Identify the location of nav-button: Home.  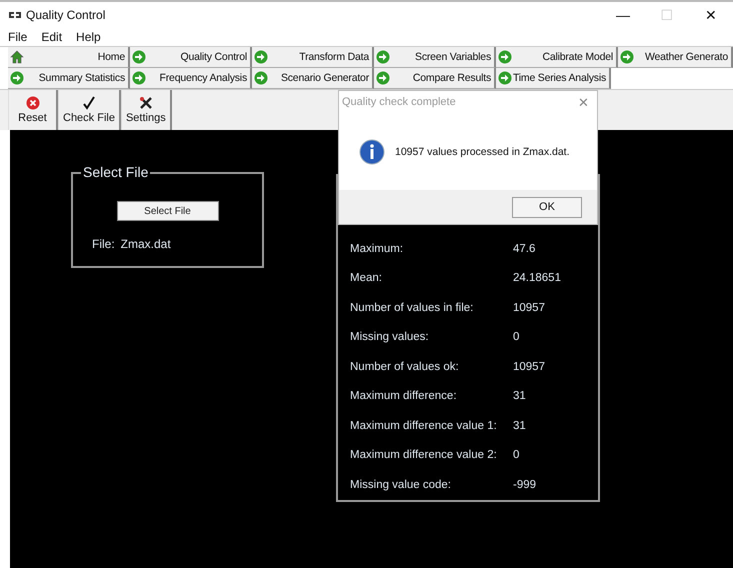
(69, 57).